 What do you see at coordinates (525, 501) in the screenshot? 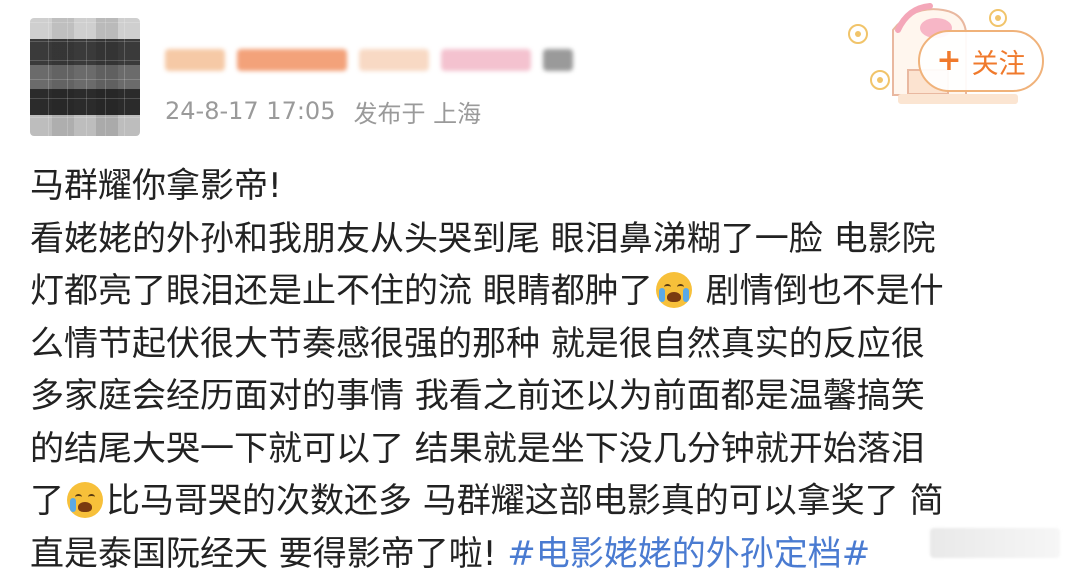
I see `content-segment: 比马哥哭的次数还多 马群耀这部电影真的可以拿奖了 简` at bounding box center [525, 501].